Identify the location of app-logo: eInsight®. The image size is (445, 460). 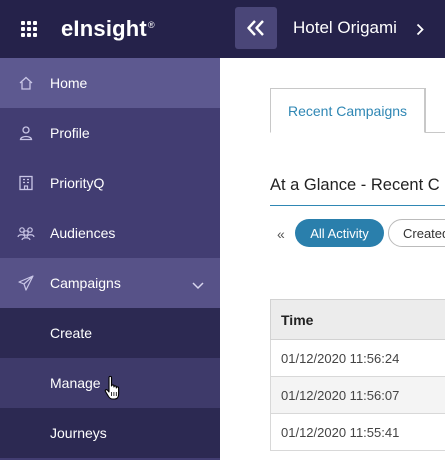
(108, 28).